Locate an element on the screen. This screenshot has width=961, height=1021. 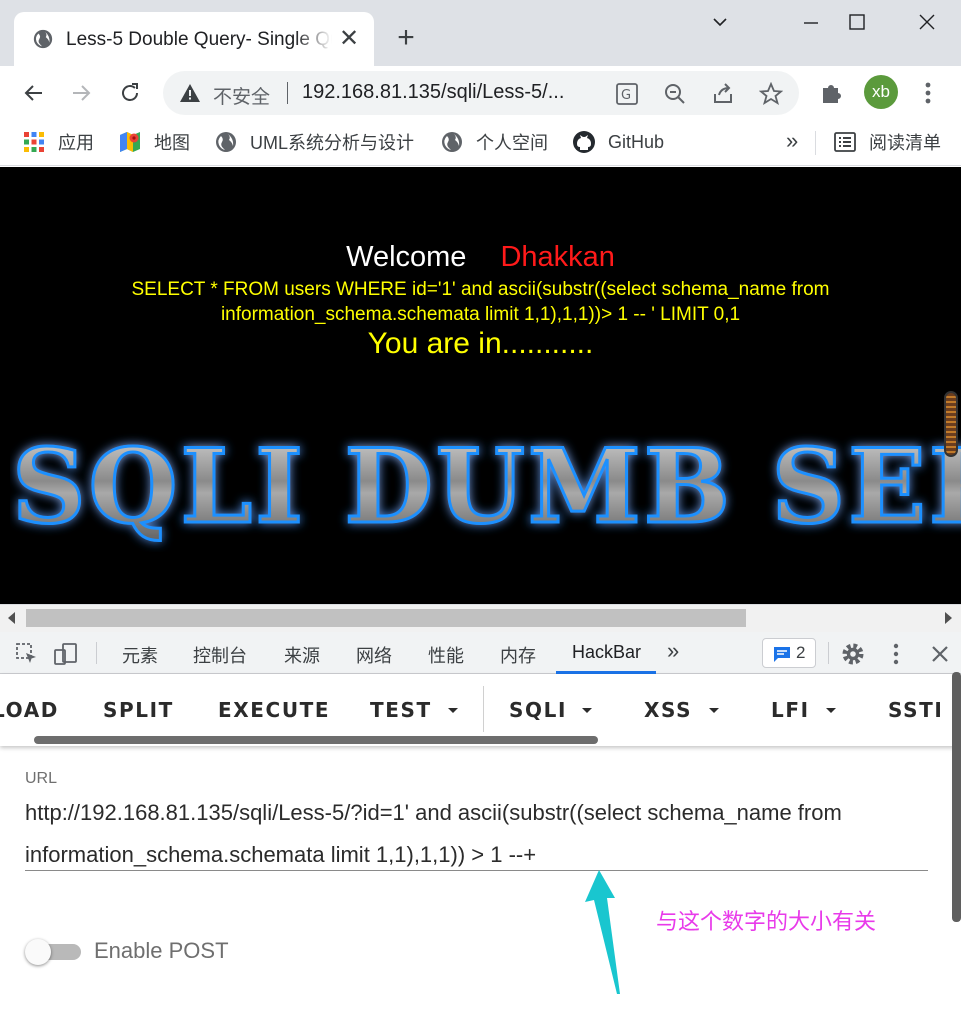
minimize-icon is located at coordinates (811, 23).